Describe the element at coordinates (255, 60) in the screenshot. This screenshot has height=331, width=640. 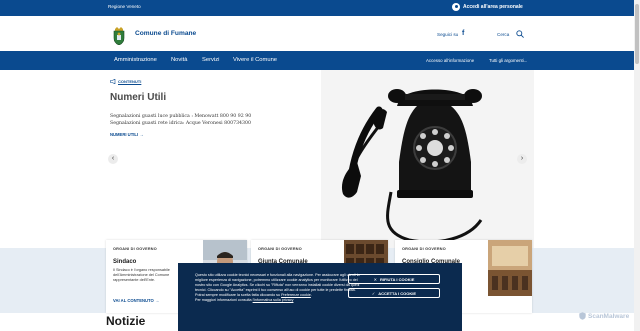
I see `nav-item-vivere-il-comune: Vivere il Comune` at that location.